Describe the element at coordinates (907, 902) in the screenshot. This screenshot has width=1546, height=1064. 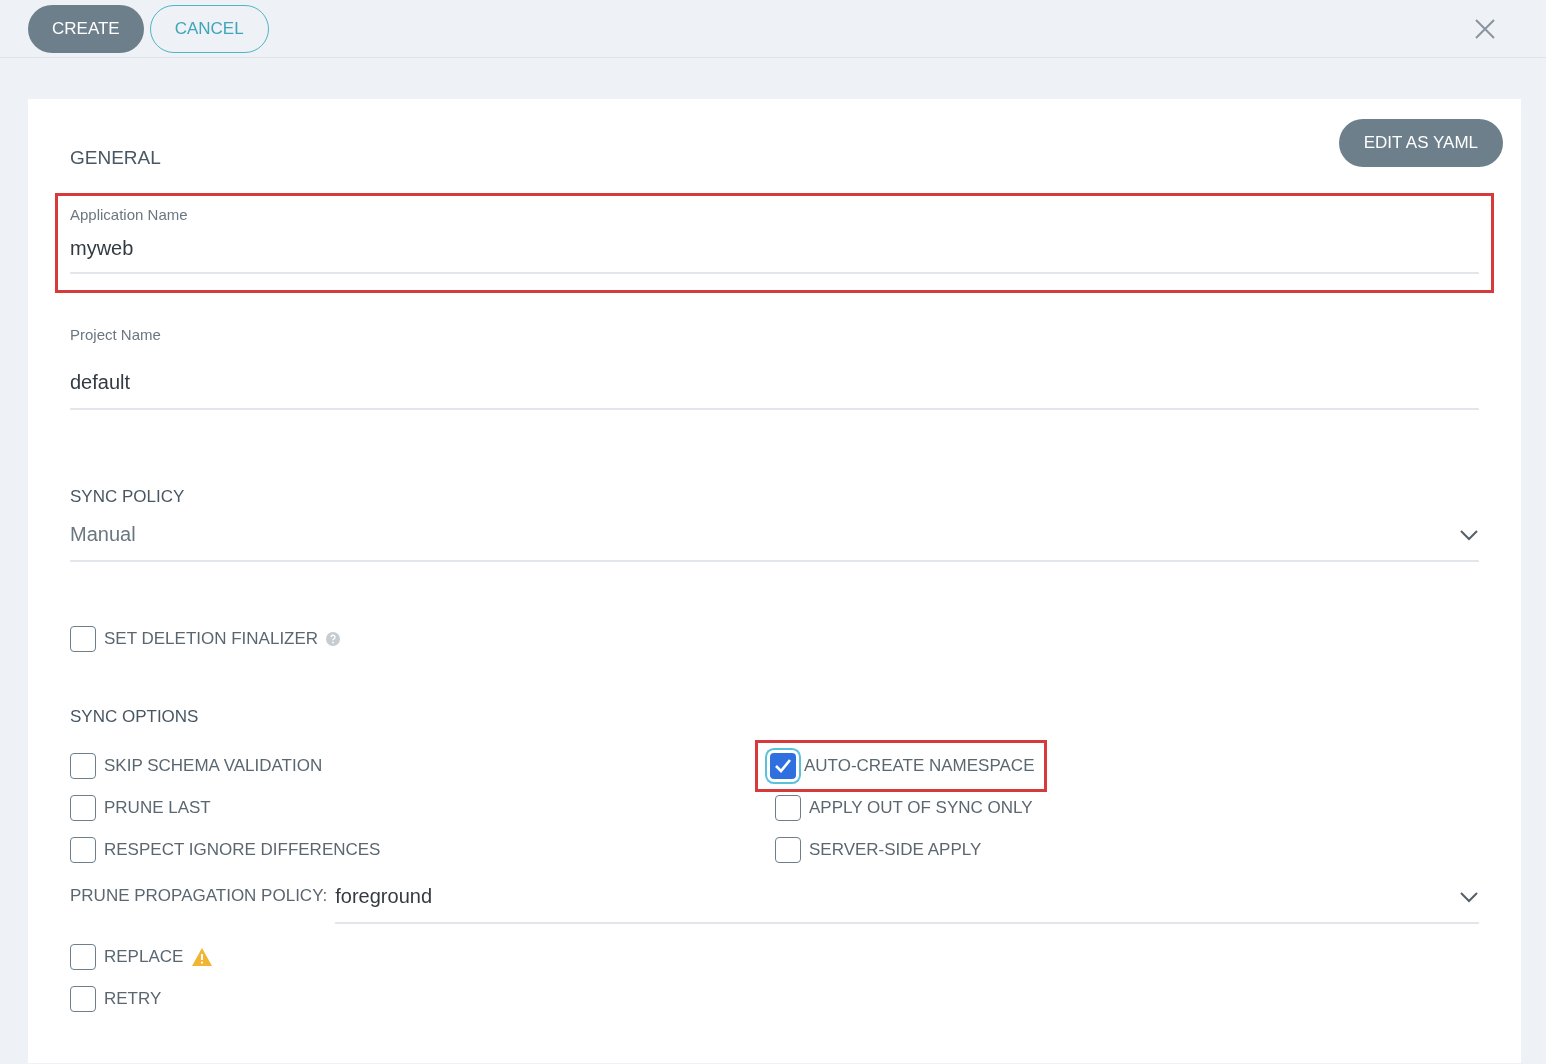
I see `prune-policy-select: foreground` at that location.